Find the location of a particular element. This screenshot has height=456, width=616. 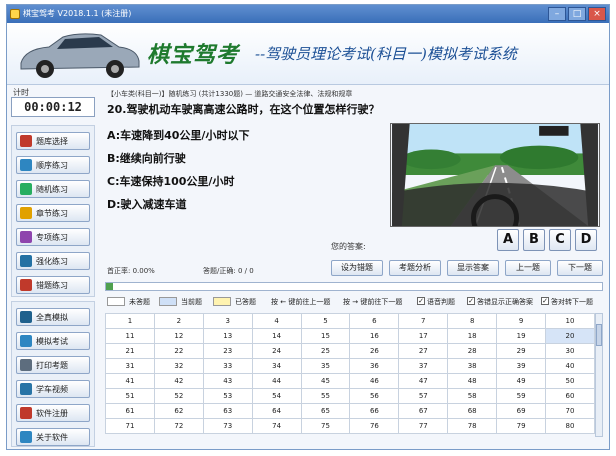

practice-button-2: 随机练习 is located at coordinates (53, 189).